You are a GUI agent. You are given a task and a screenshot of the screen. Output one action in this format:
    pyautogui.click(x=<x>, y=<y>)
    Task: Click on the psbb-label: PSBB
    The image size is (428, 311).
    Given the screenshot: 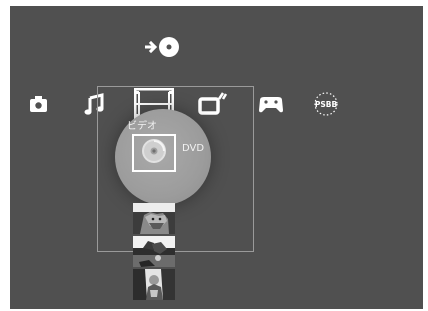 What is the action you would take?
    pyautogui.click(x=326, y=104)
    